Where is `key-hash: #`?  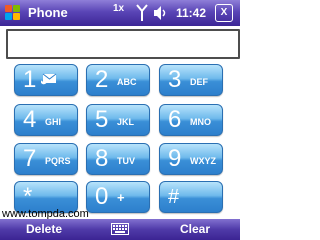 key-hash: # is located at coordinates (191, 197).